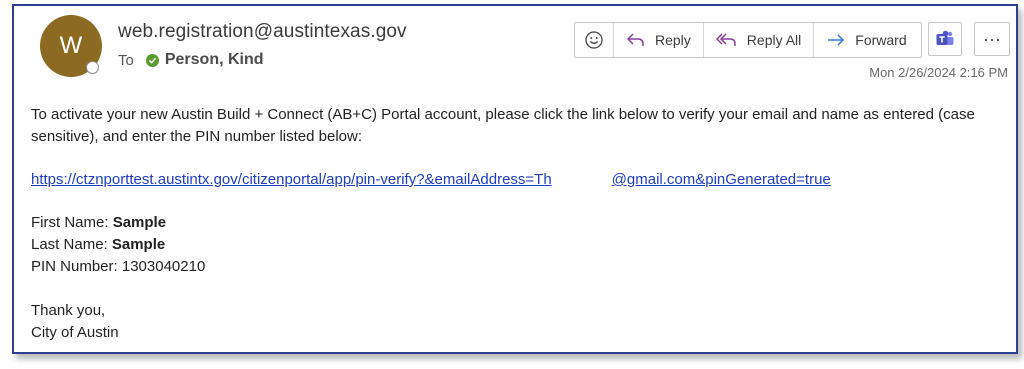 The width and height of the screenshot is (1024, 369). What do you see at coordinates (635, 39) in the screenshot?
I see `reply-arrow-icon` at bounding box center [635, 39].